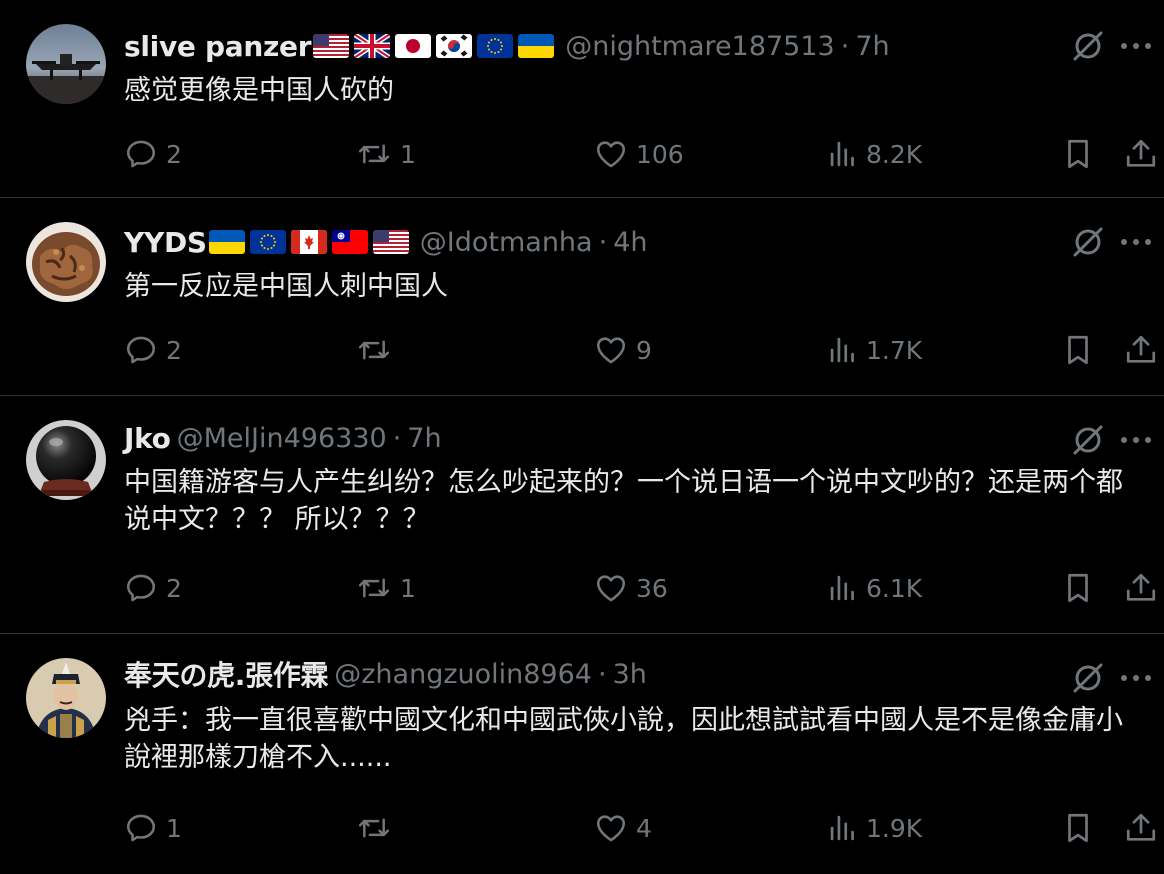  I want to click on japan-flag-icon, so click(413, 46).